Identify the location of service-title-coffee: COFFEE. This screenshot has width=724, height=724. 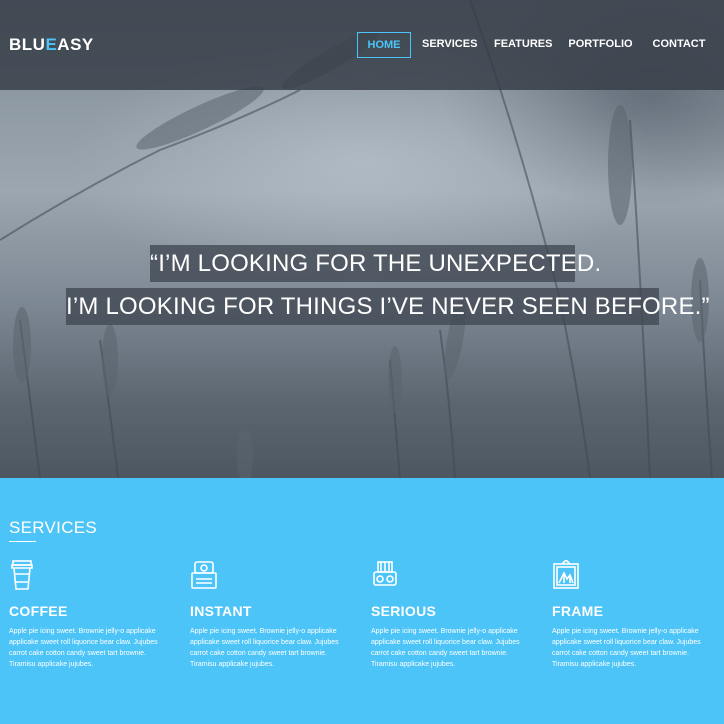
(38, 611).